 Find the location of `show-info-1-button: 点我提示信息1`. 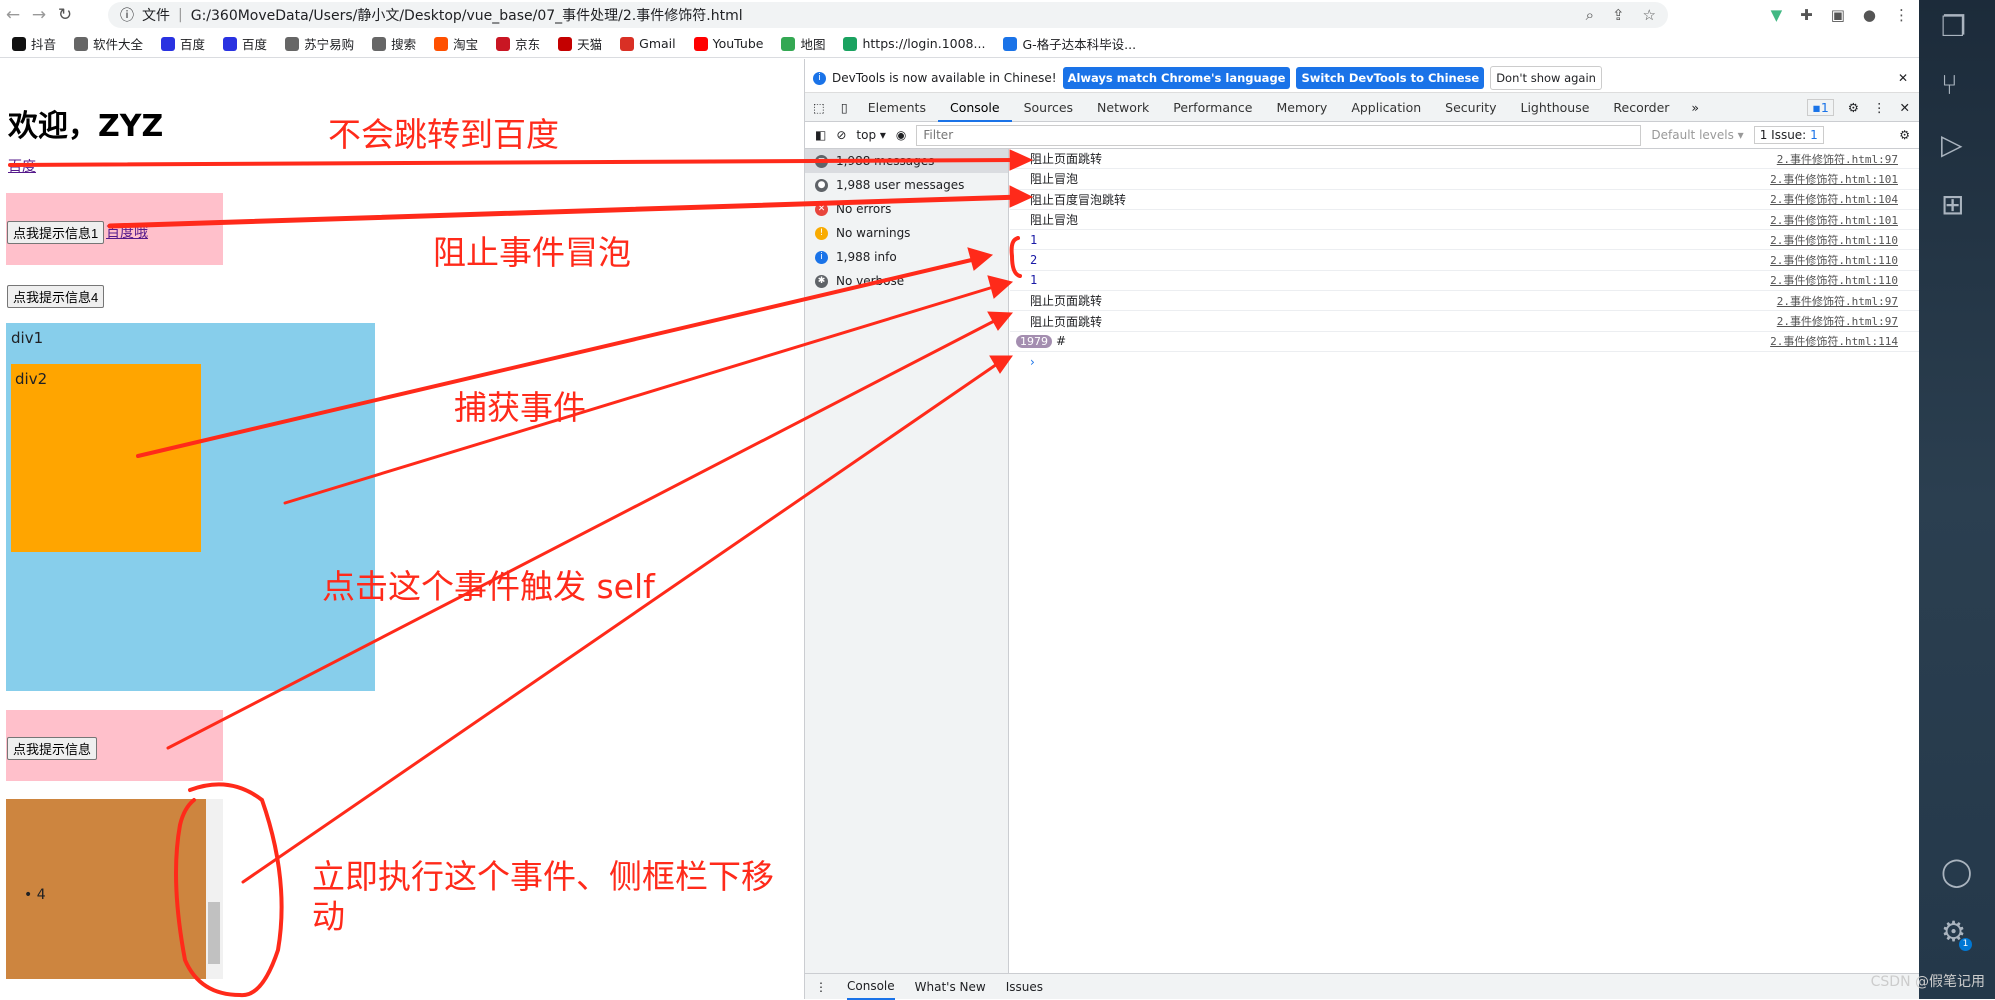

show-info-1-button: 点我提示信息1 is located at coordinates (56, 232).